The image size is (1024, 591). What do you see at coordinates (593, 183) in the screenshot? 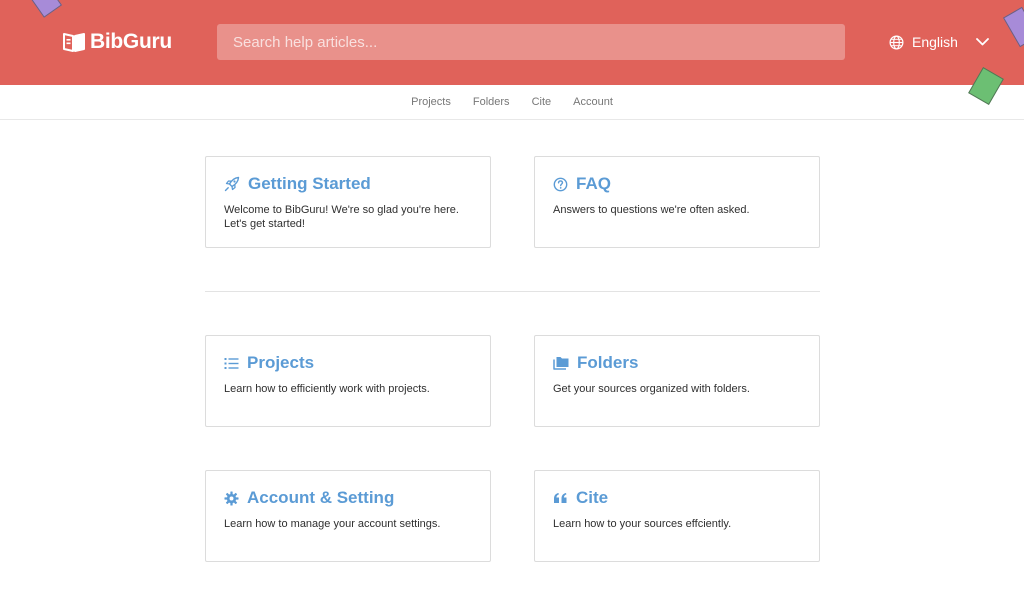
I see `card-title: FAQ` at bounding box center [593, 183].